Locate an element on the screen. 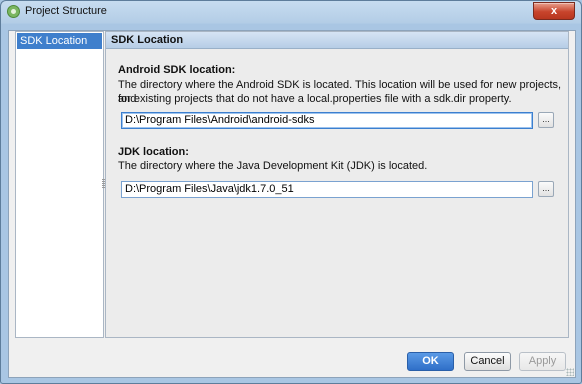 This screenshot has height=384, width=582. resize-grip is located at coordinates (570, 372).